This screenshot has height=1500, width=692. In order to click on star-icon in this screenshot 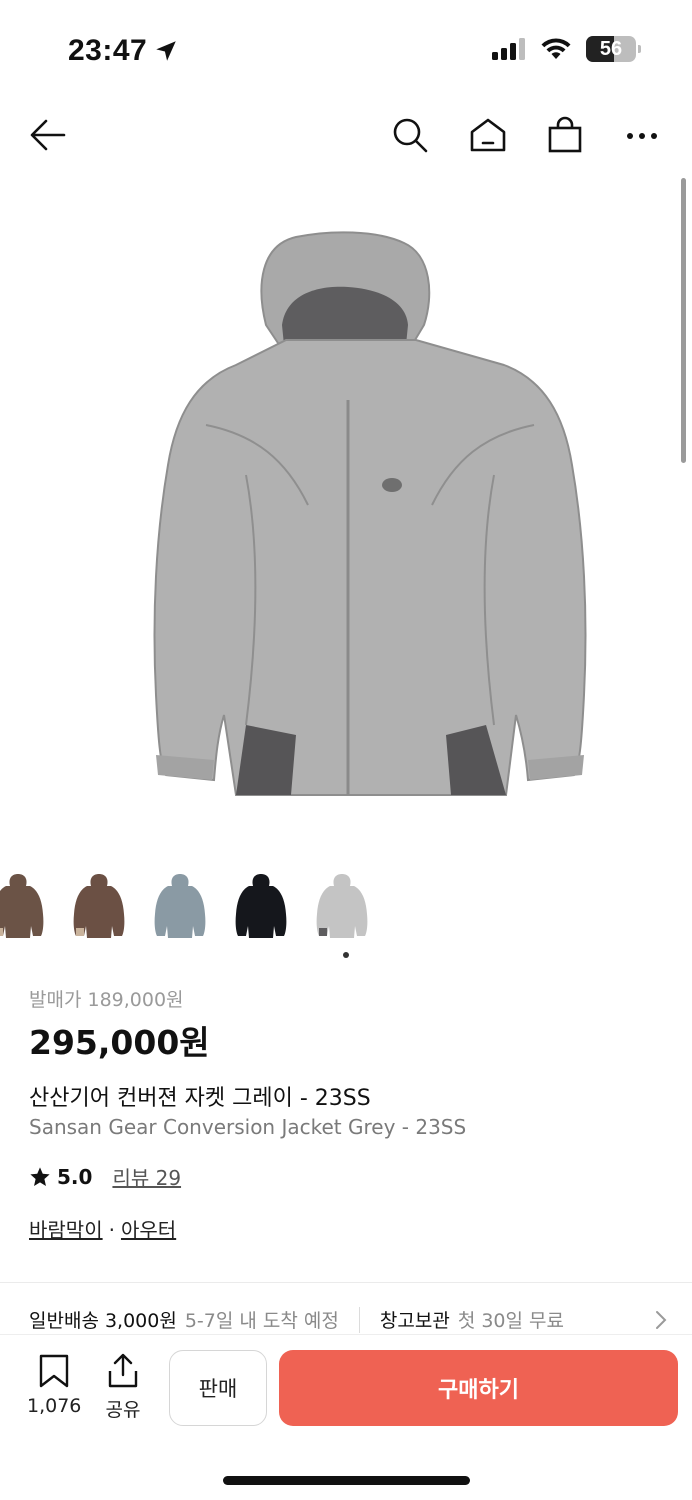, I will do `click(40, 1176)`.